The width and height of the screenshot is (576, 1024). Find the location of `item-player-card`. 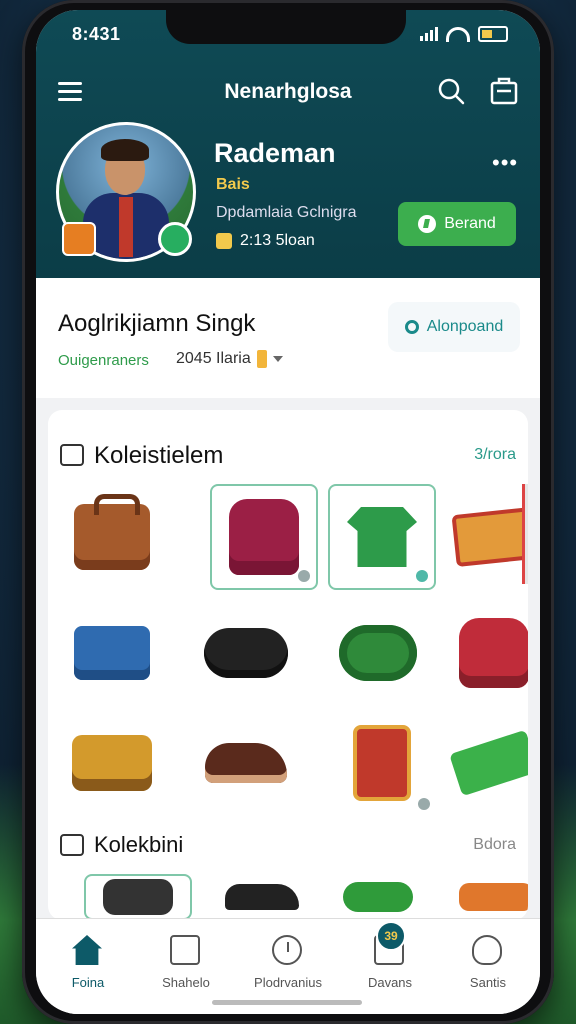

item-player-card is located at coordinates (382, 763).